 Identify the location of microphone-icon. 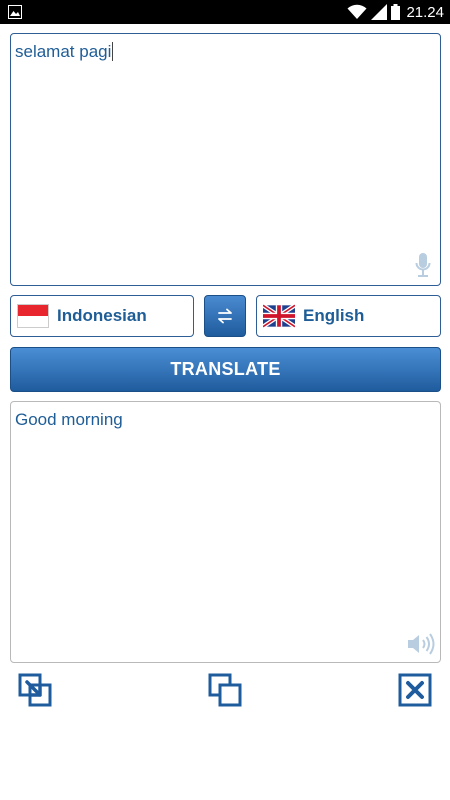
(423, 266).